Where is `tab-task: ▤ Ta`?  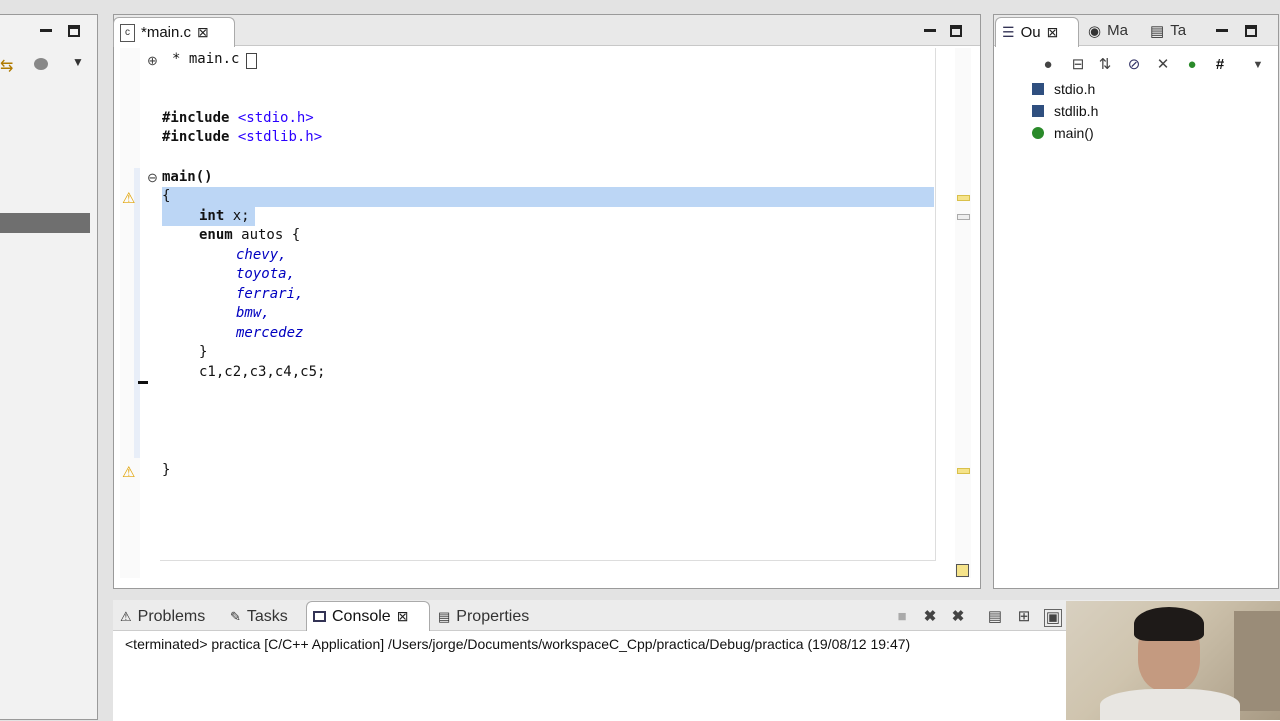
tab-task: ▤ Ta is located at coordinates (1168, 31).